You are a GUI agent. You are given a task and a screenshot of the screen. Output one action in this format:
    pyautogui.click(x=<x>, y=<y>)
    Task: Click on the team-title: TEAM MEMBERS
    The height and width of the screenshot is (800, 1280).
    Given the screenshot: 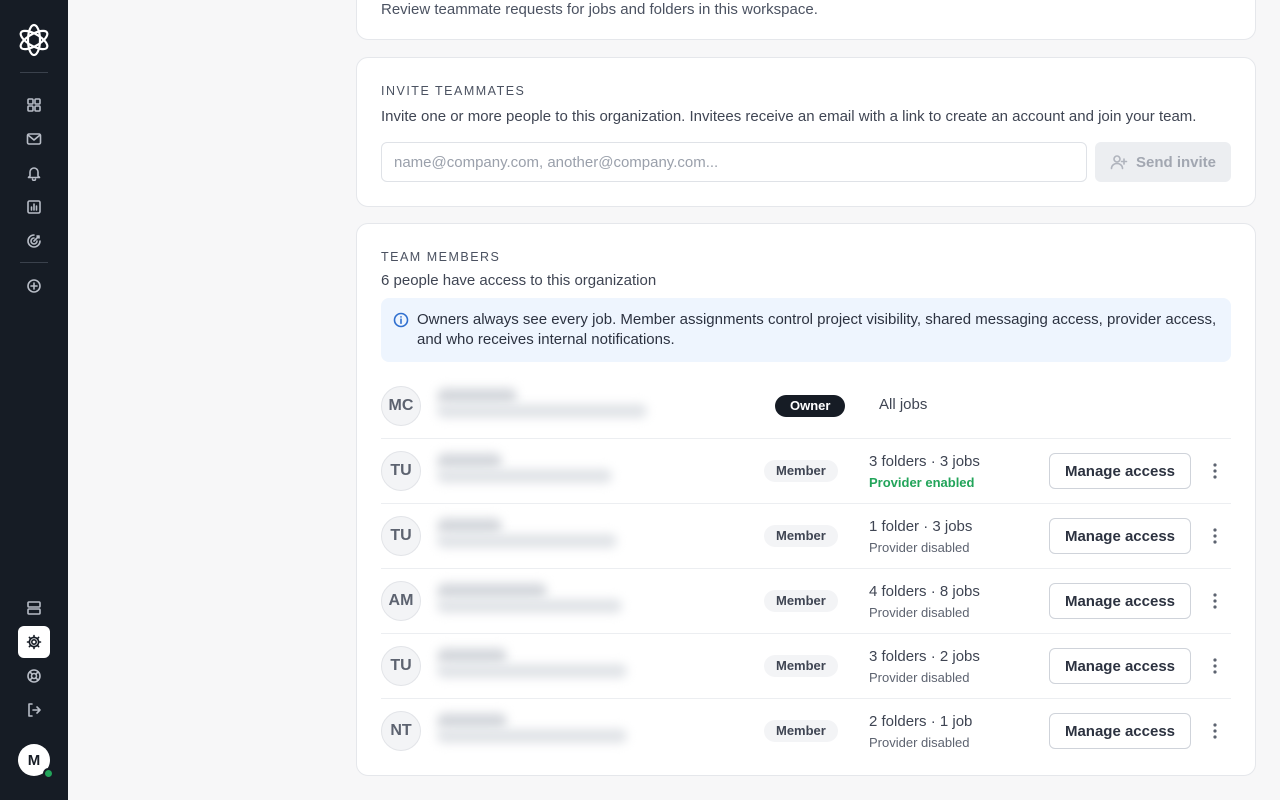 What is the action you would take?
    pyautogui.click(x=441, y=257)
    